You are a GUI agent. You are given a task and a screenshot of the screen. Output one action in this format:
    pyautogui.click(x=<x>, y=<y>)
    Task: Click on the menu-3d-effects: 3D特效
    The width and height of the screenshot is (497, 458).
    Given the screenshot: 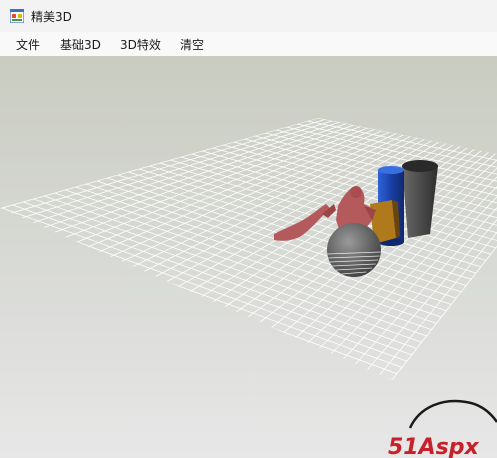 What is the action you would take?
    pyautogui.click(x=140, y=44)
    